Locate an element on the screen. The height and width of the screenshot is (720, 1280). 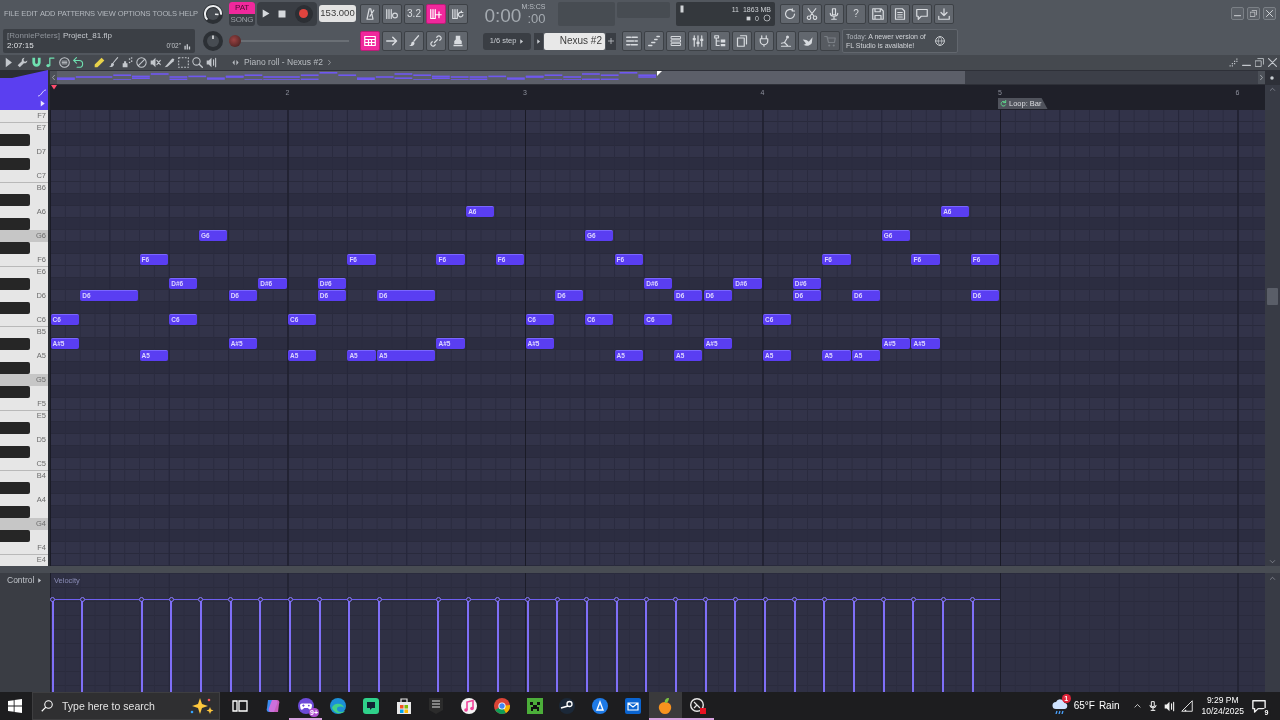
toolbar-button: ? is located at coordinates (856, 13).